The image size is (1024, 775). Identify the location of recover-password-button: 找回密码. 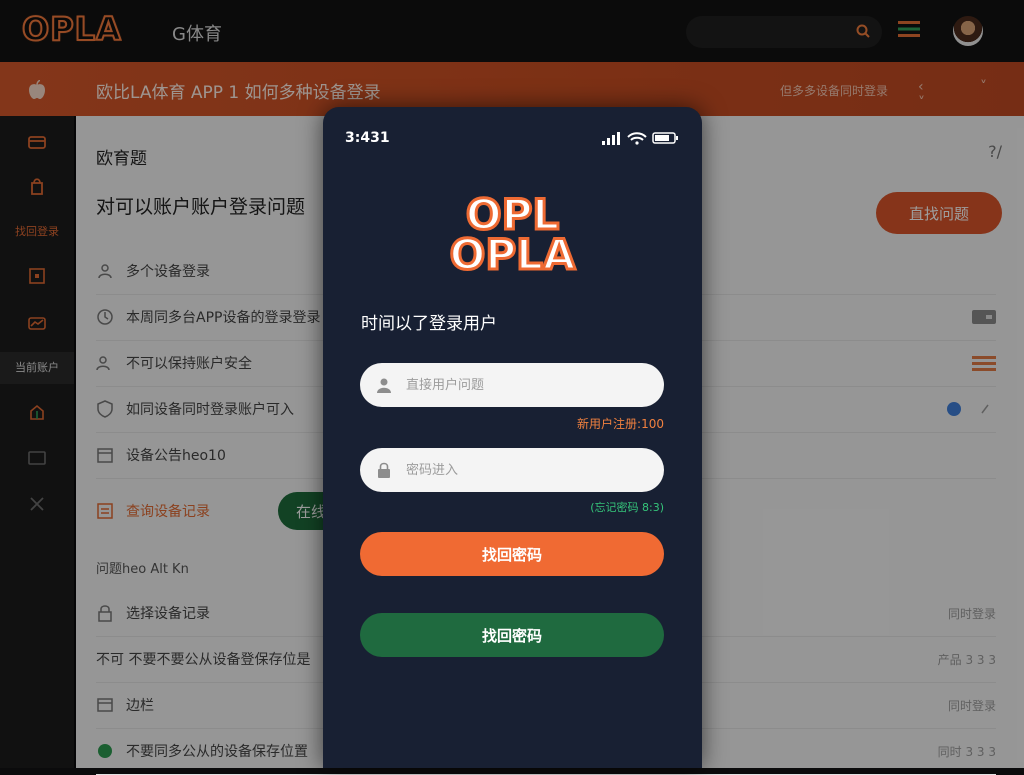
(512, 554).